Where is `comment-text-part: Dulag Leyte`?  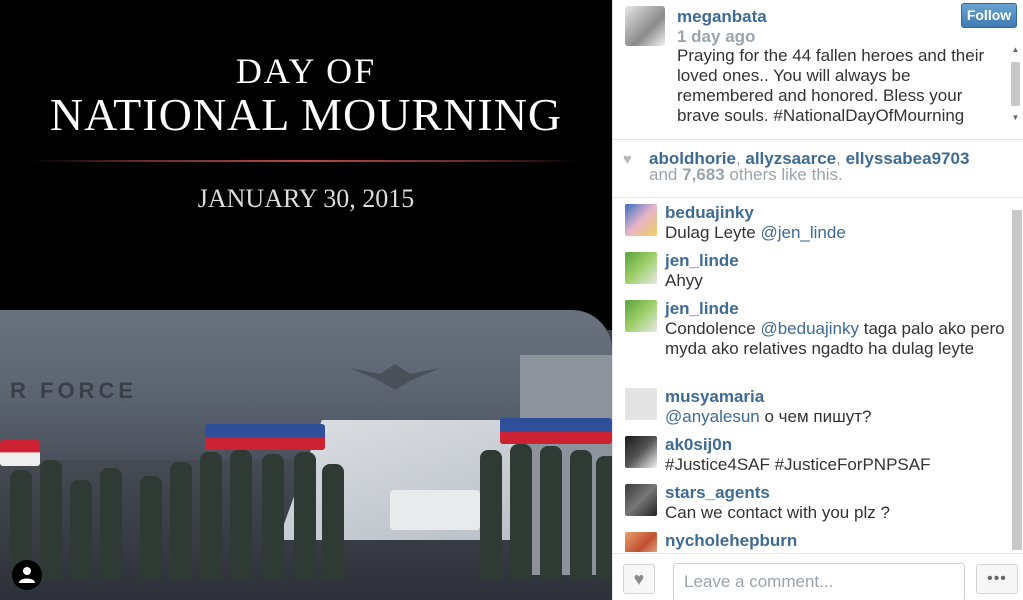
comment-text-part: Dulag Leyte is located at coordinates (713, 232).